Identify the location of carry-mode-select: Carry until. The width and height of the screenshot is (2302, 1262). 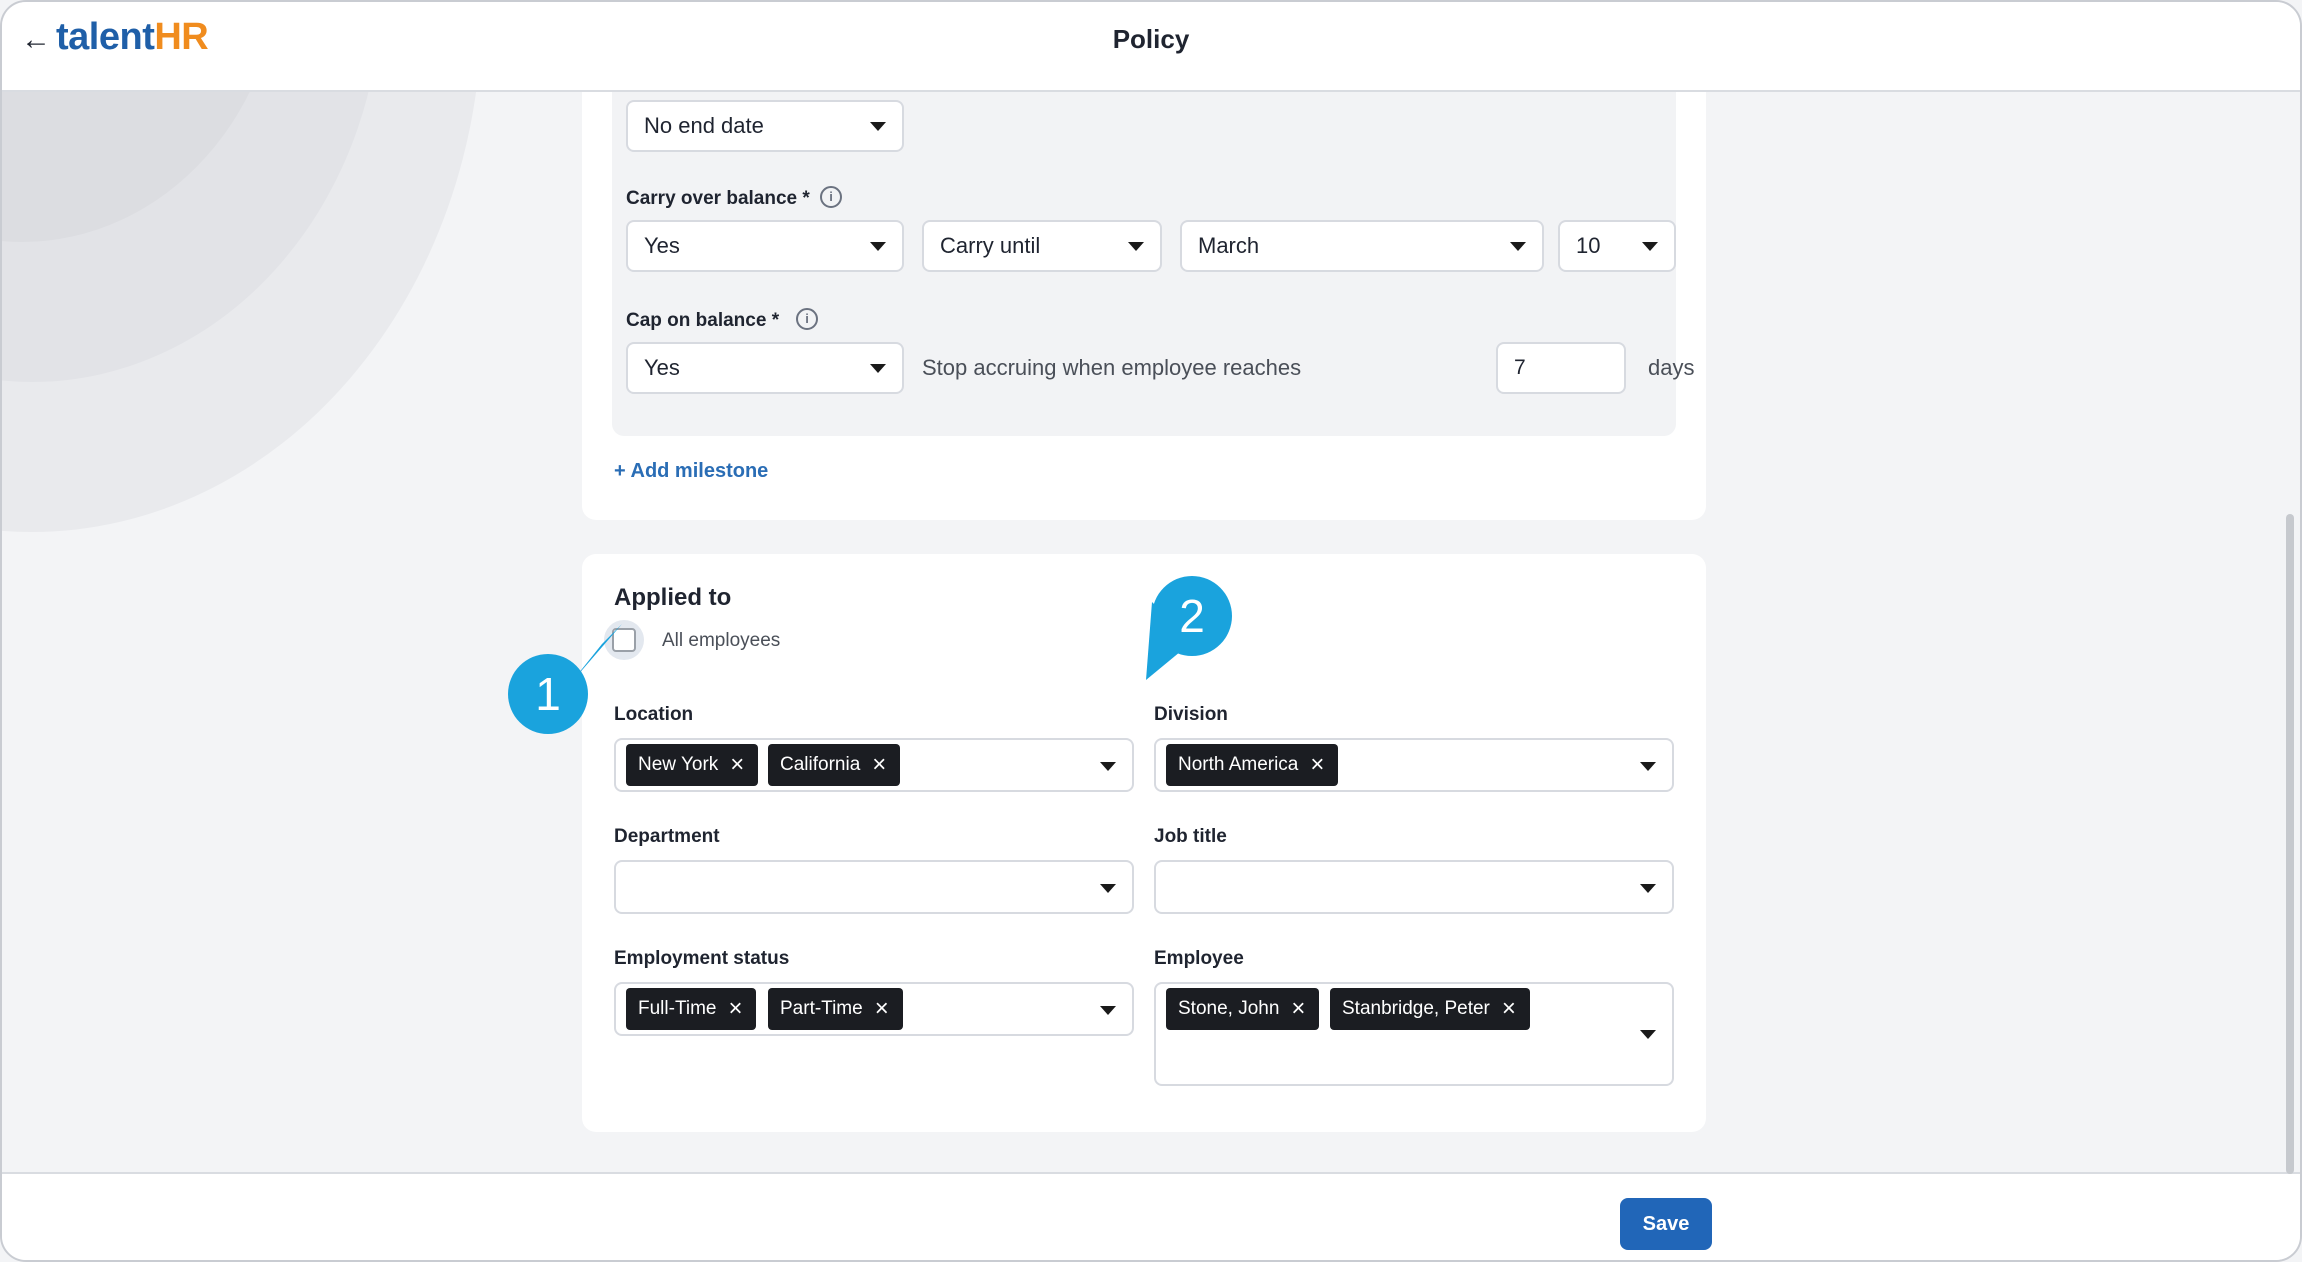
(1042, 246).